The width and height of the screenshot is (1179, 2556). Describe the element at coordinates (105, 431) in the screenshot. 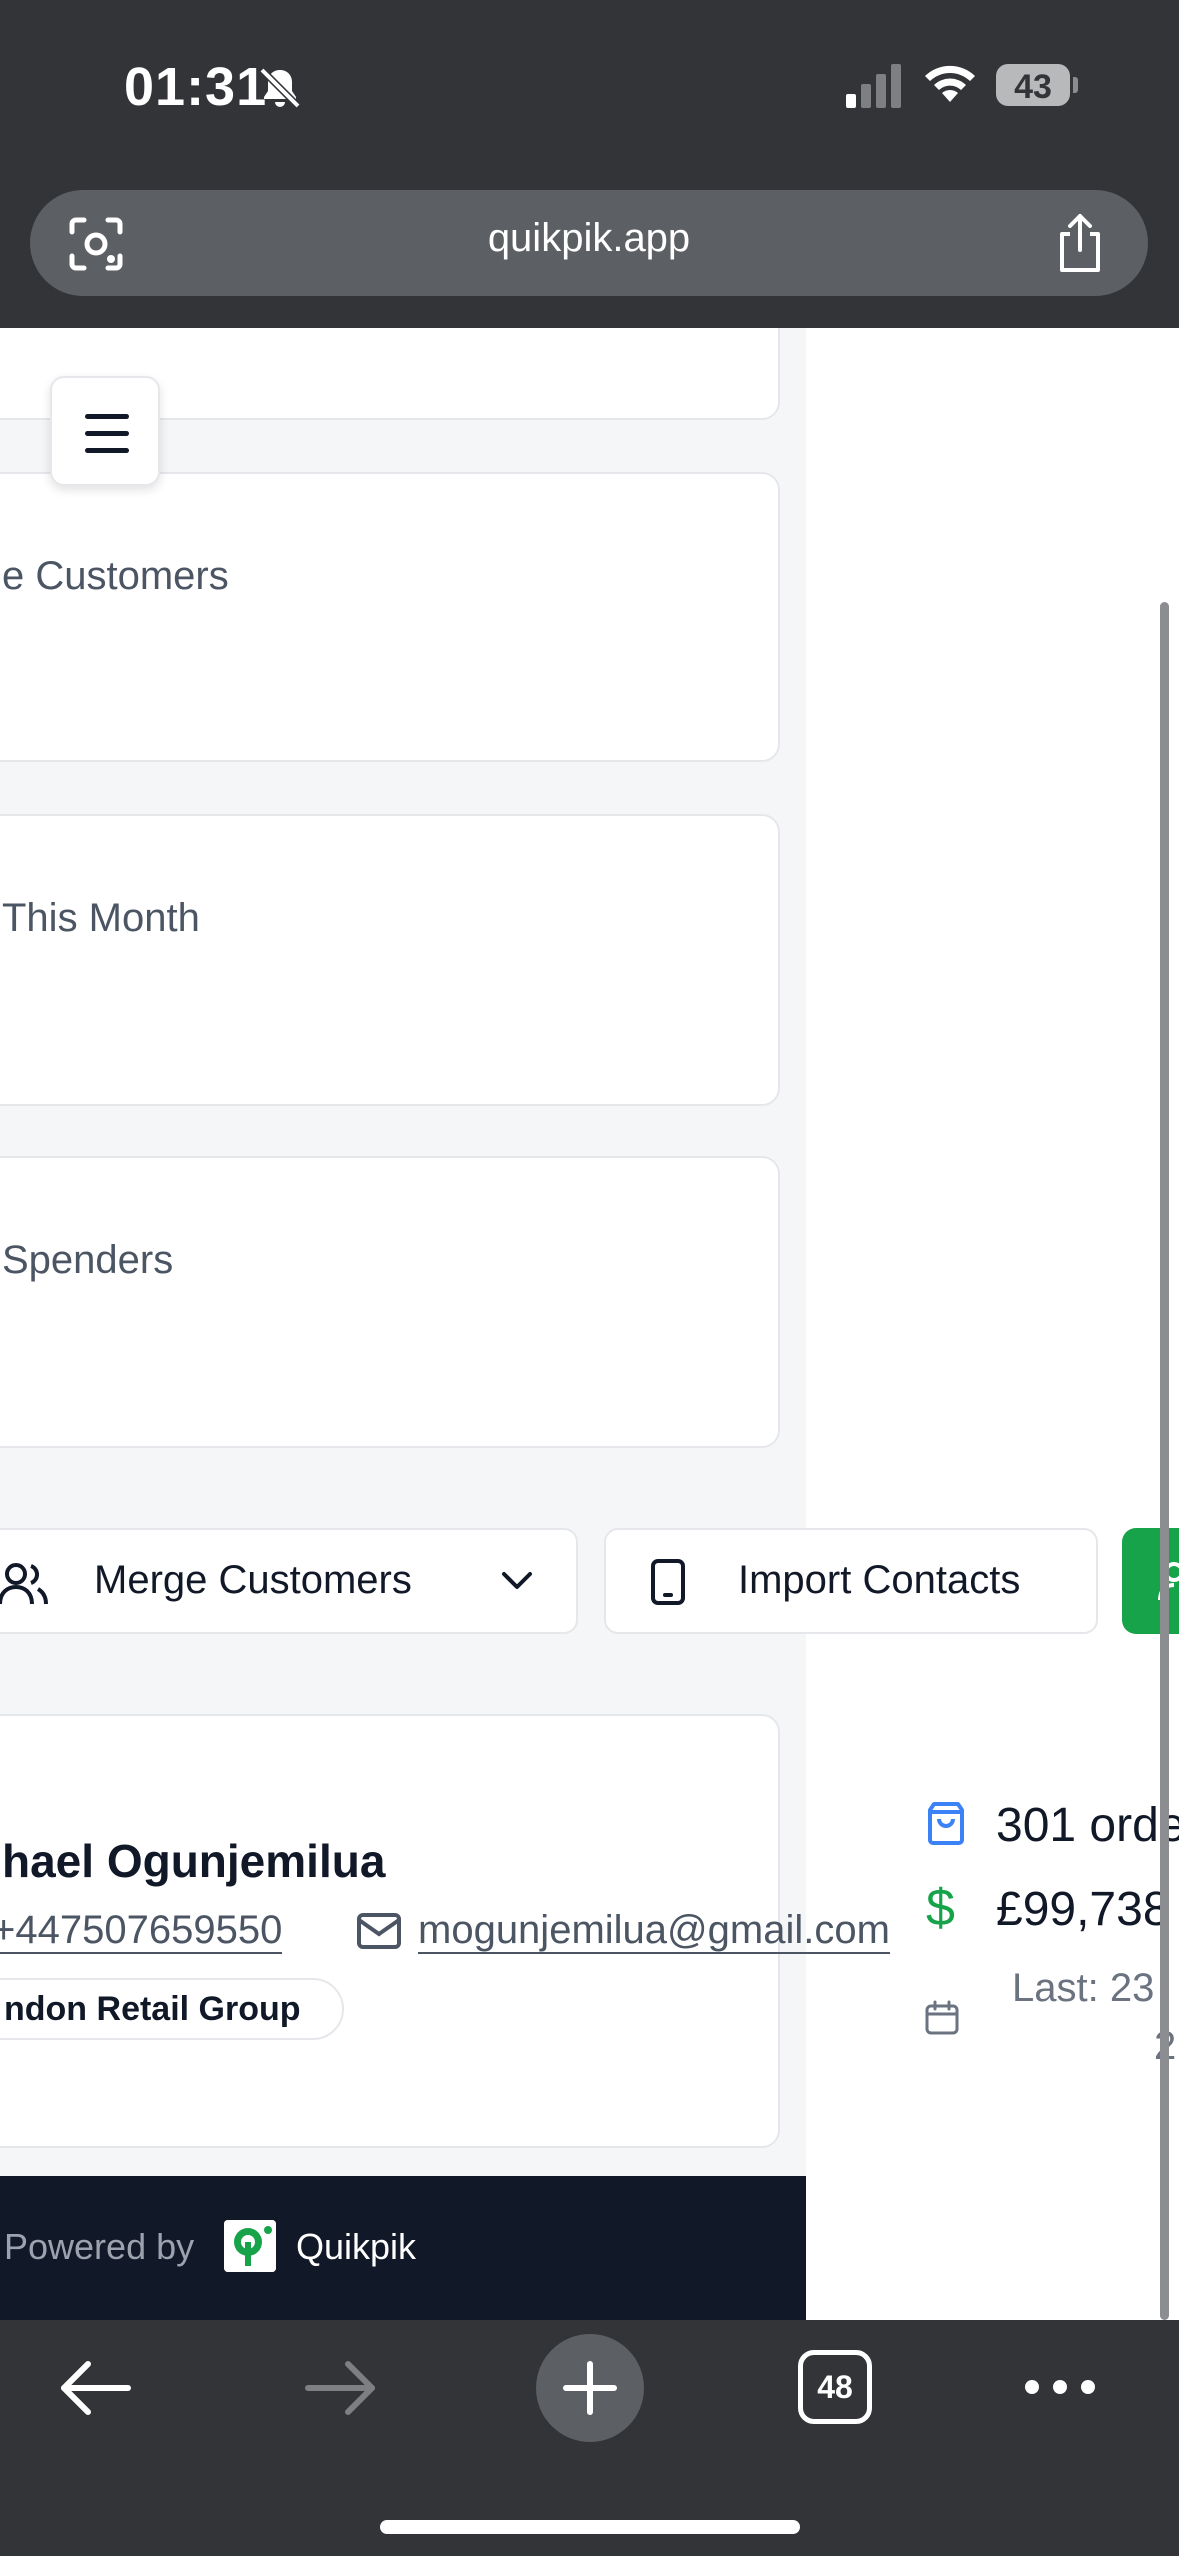

I see `menu-button` at that location.